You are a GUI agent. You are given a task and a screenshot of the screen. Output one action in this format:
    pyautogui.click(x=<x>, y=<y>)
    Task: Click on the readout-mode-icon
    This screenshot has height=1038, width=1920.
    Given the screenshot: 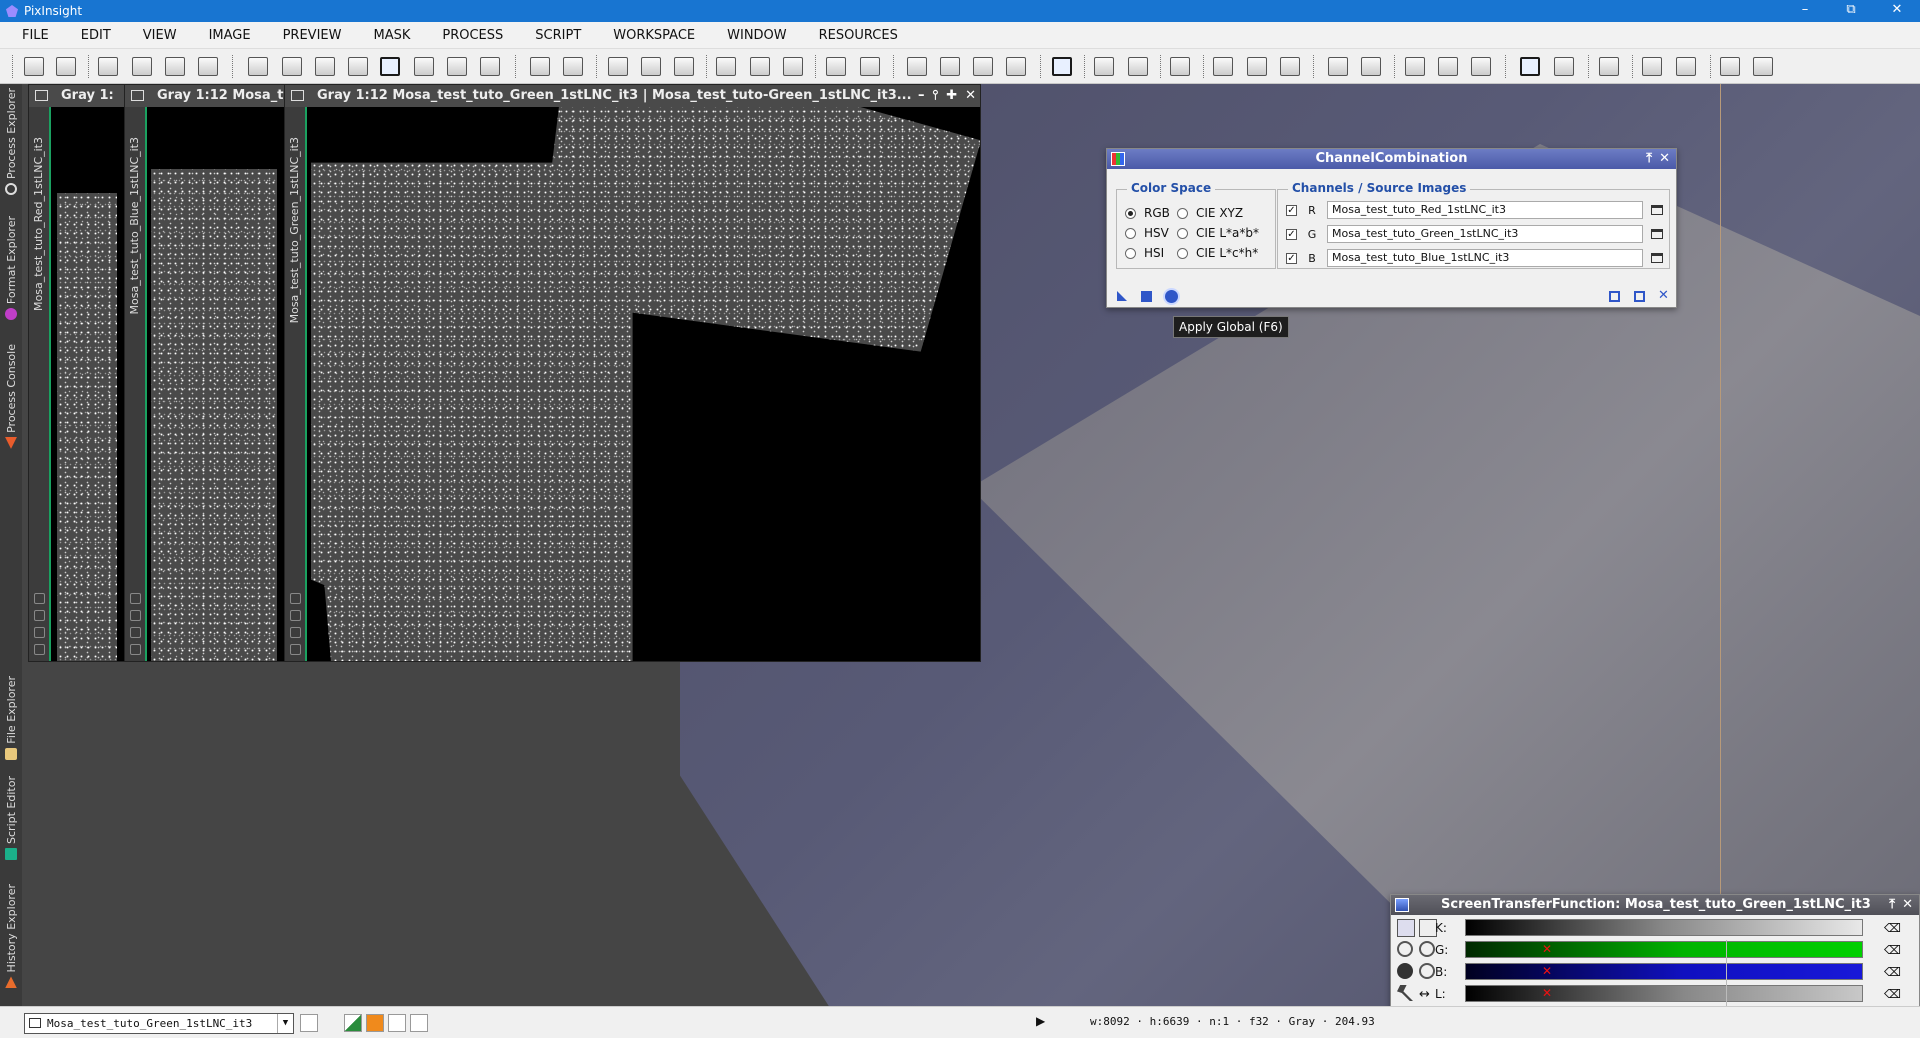 What is the action you would take?
    pyautogui.click(x=258, y=66)
    